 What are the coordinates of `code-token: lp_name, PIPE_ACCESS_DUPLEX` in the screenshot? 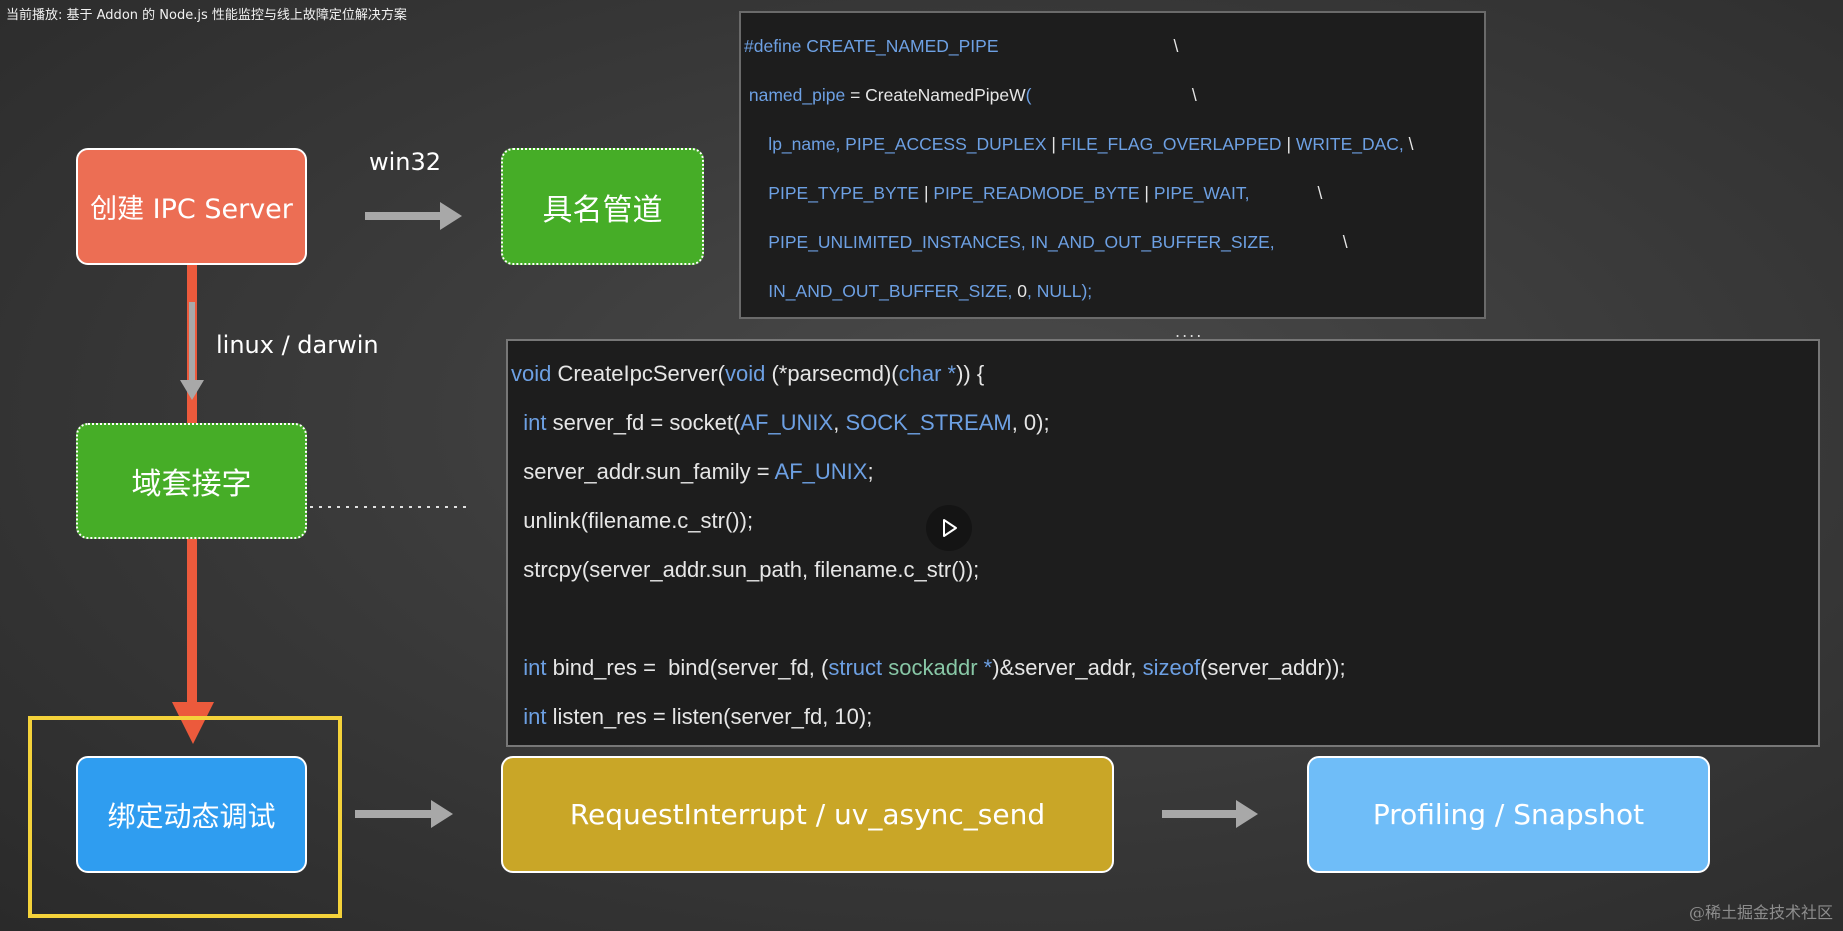 It's located at (895, 144).